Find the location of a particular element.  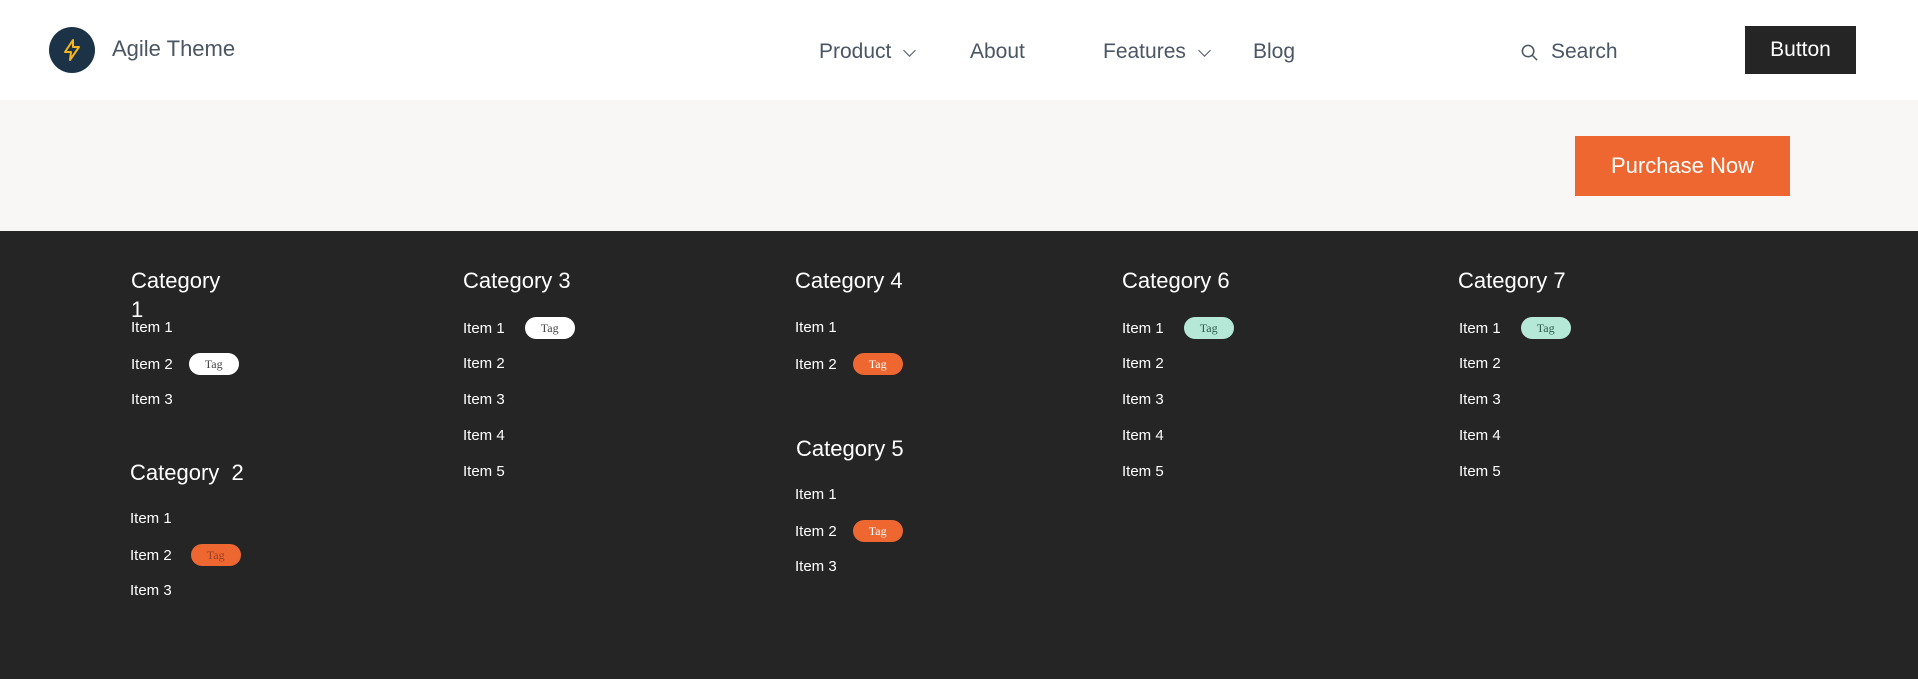

nav-item-blog: Blog is located at coordinates (1274, 52).